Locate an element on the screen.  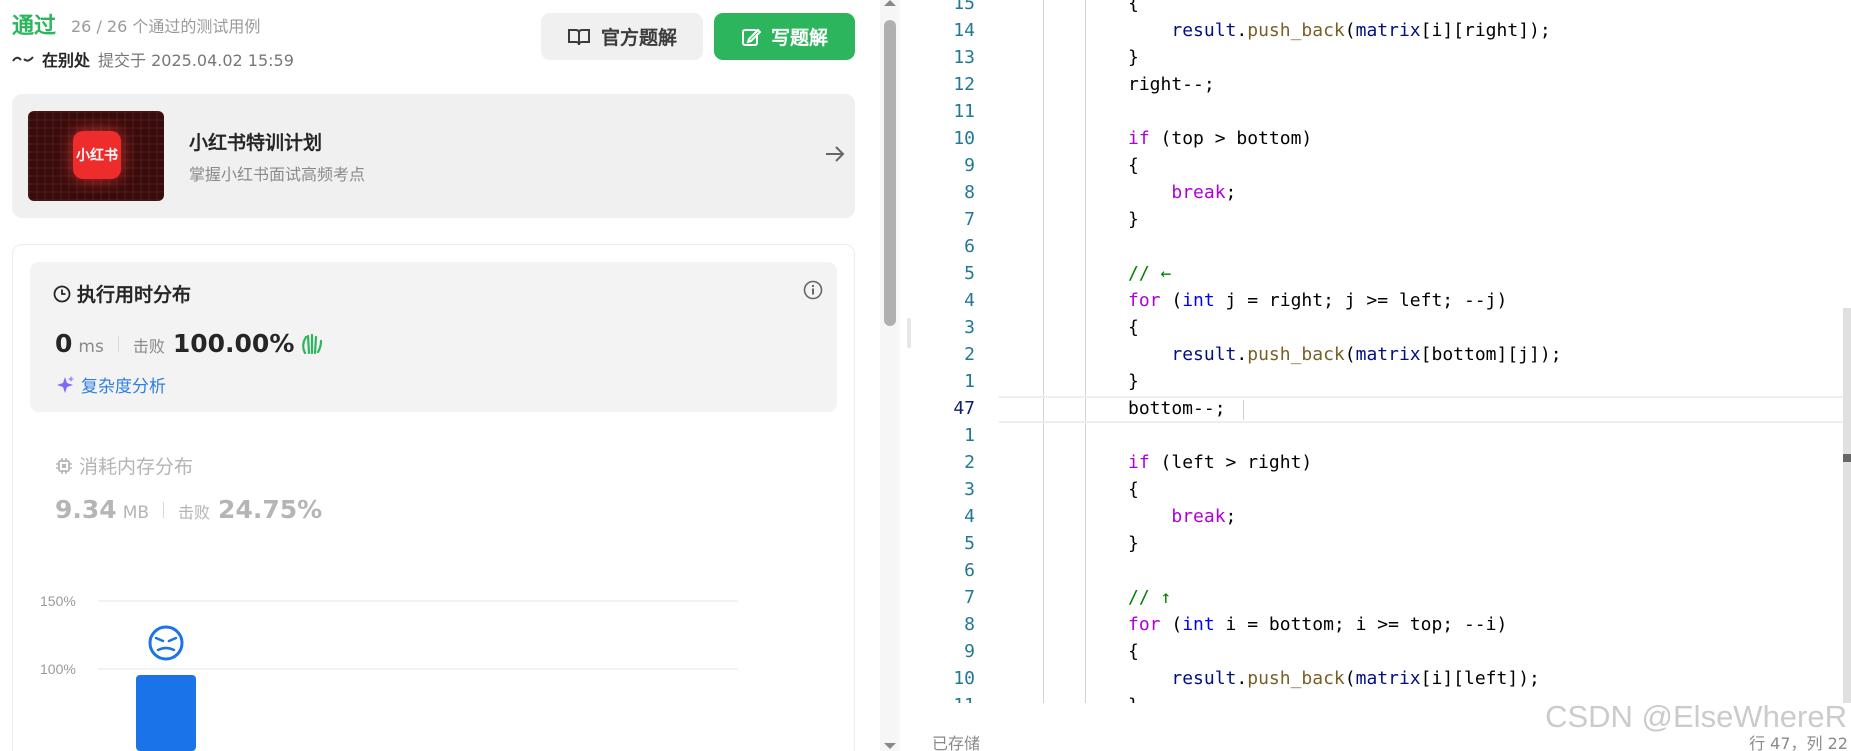
scroll-down-arrow is located at coordinates (890, 746).